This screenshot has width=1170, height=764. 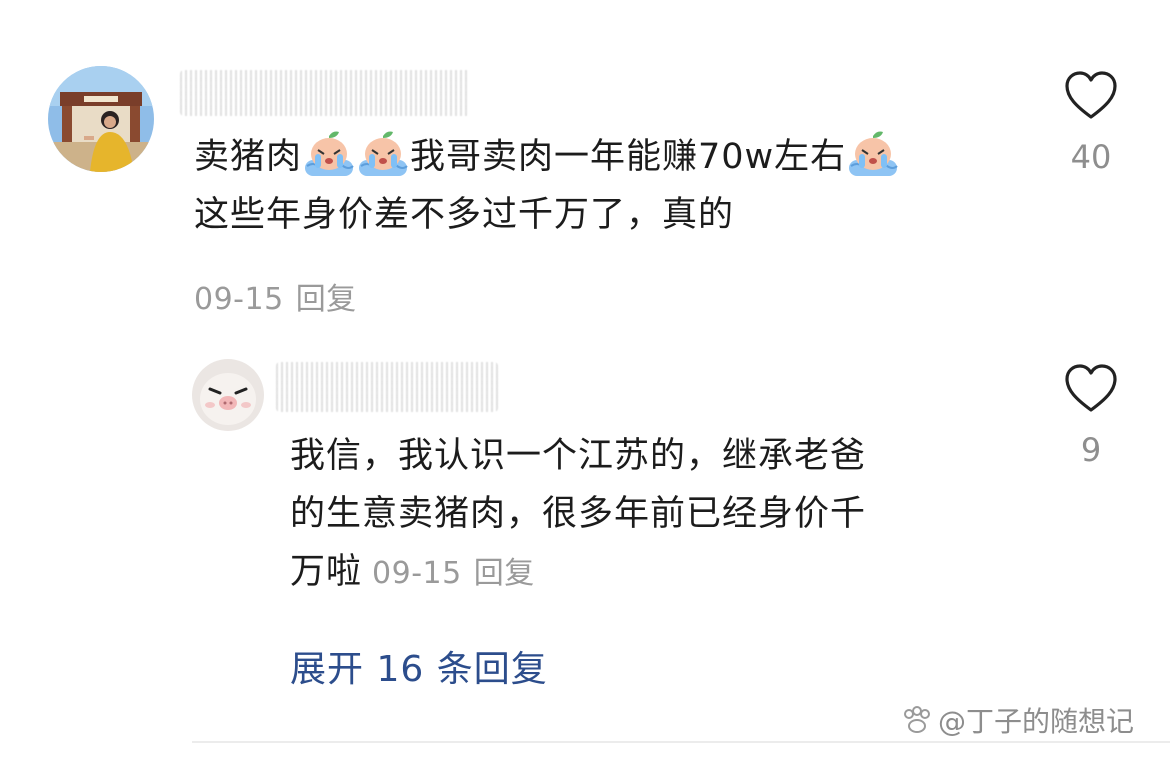 What do you see at coordinates (1091, 450) in the screenshot?
I see `like-count: 9` at bounding box center [1091, 450].